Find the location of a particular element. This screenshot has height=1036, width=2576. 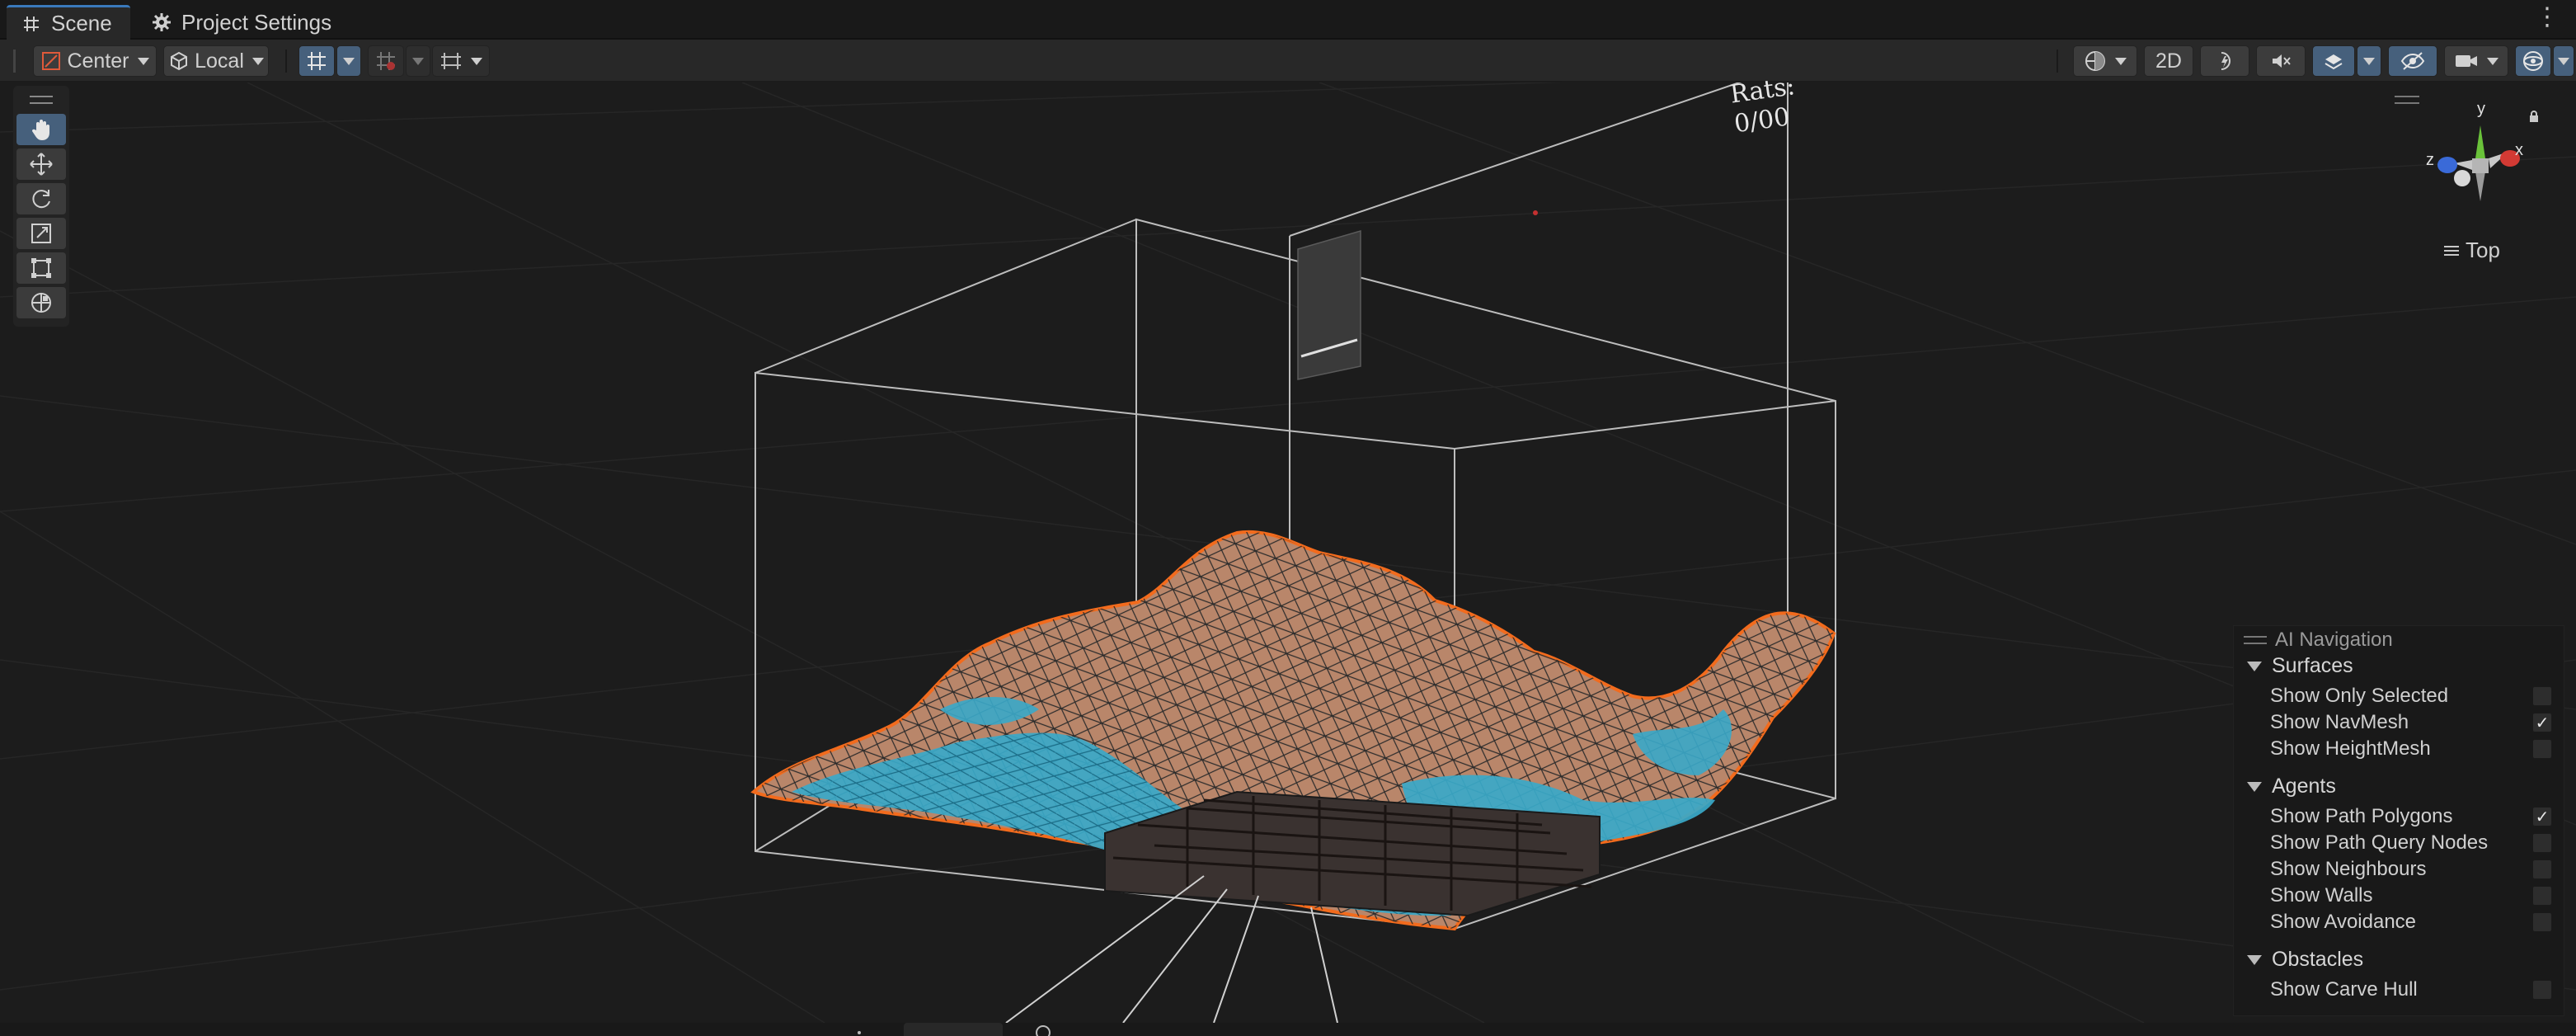

option-show-only-selected: Show Only Selected is located at coordinates (2415, 696).